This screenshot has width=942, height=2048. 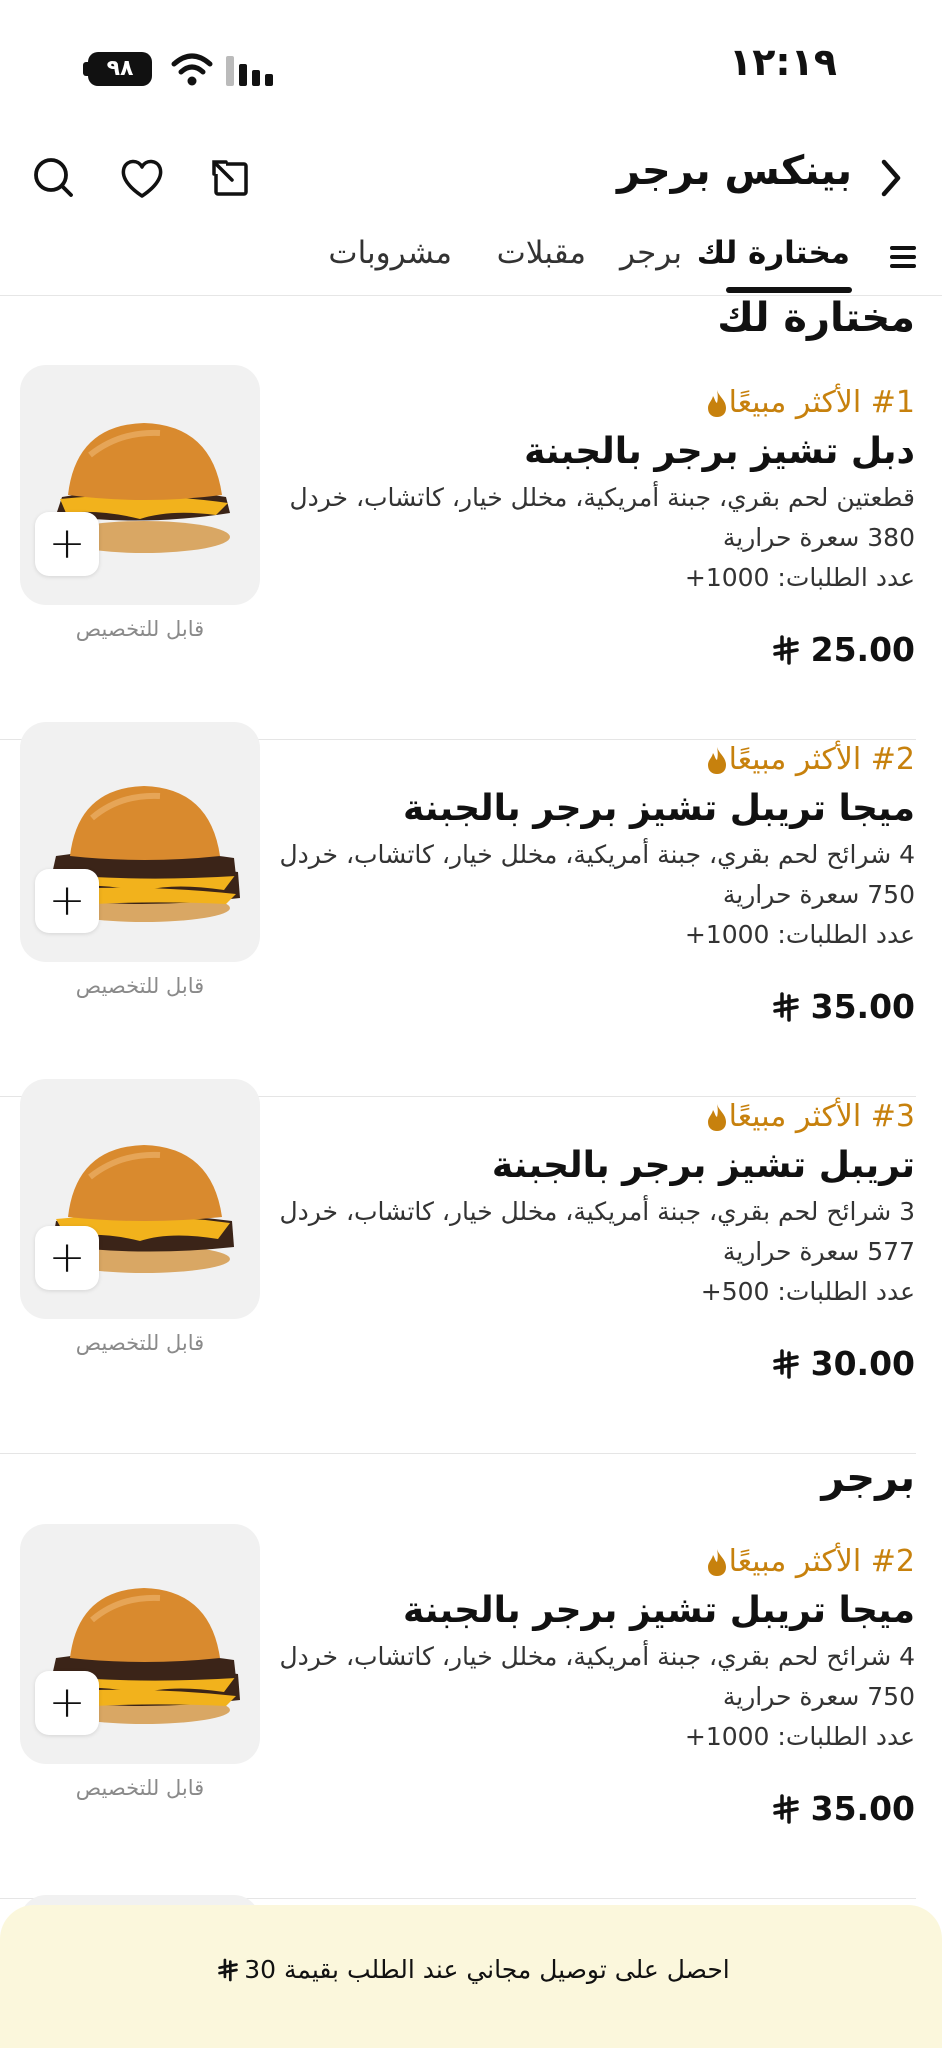 What do you see at coordinates (471, 65) in the screenshot?
I see `status-bar: ١٢:١٩ ٩٨` at bounding box center [471, 65].